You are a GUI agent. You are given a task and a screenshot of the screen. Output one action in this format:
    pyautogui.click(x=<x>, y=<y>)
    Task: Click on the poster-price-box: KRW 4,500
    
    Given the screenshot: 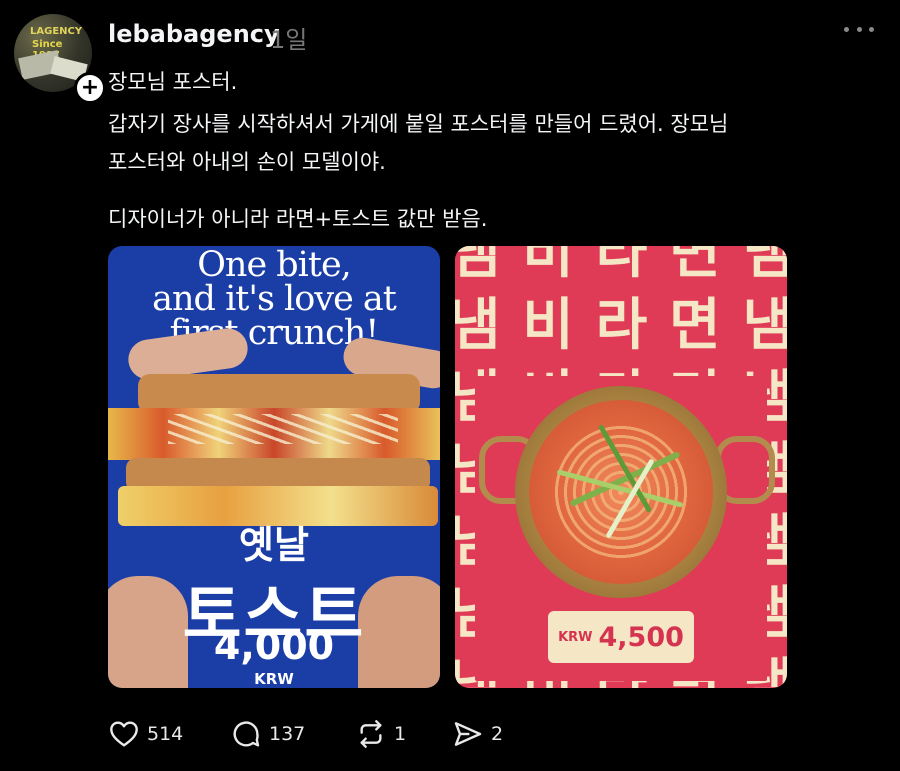 What is the action you would take?
    pyautogui.click(x=621, y=637)
    